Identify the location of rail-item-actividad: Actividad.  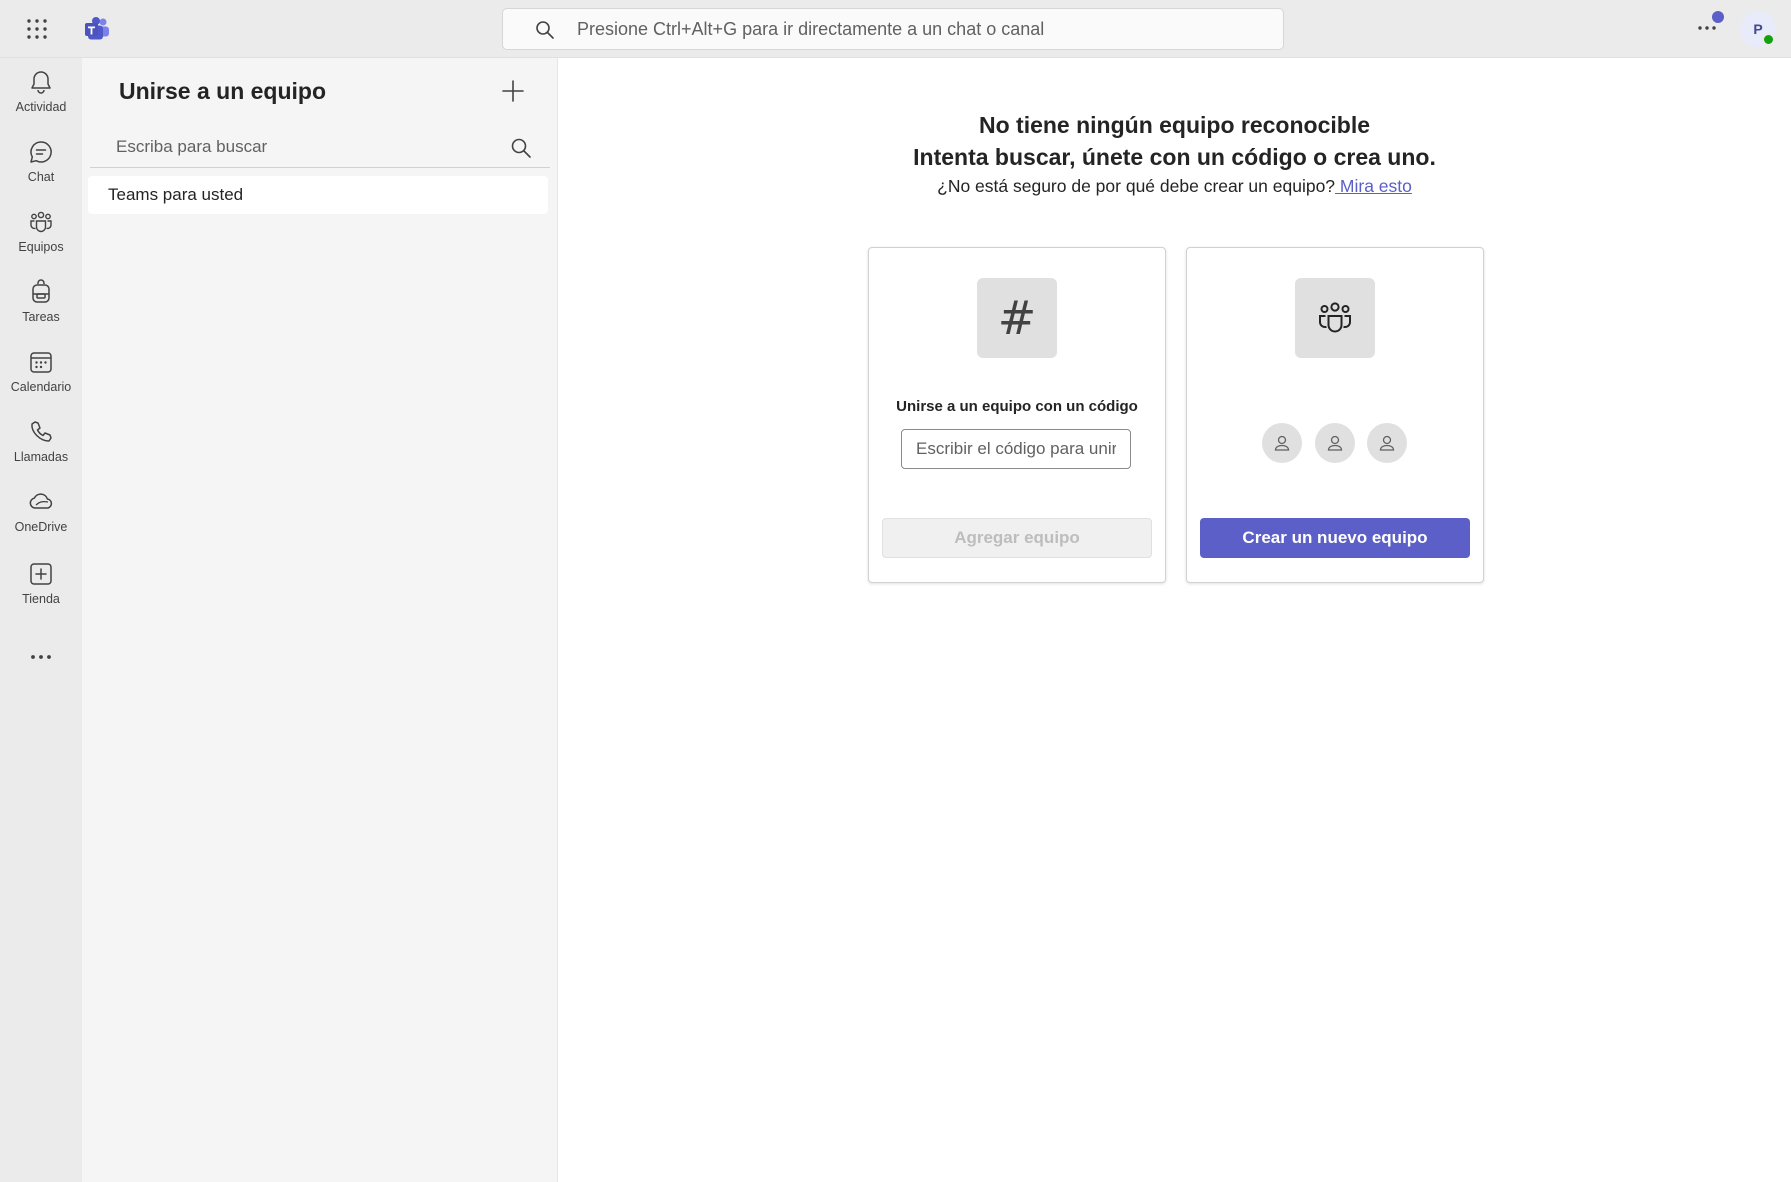
(41, 100).